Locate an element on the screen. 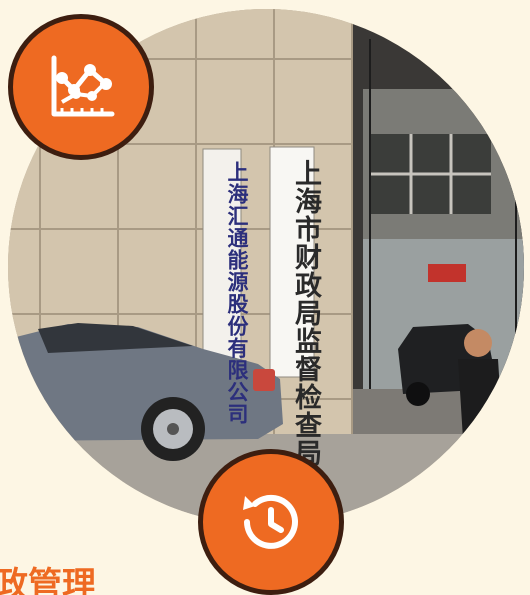 This screenshot has height=595, width=530. company-sign-text: 上海汇通能源股份有限公司 is located at coordinates (237, 293).